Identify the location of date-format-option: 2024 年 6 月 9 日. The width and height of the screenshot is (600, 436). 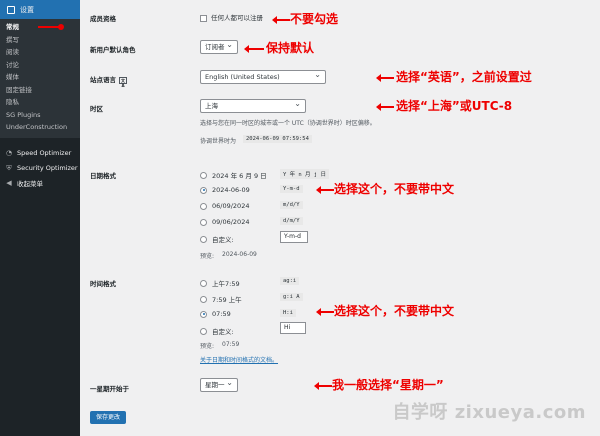
(233, 175).